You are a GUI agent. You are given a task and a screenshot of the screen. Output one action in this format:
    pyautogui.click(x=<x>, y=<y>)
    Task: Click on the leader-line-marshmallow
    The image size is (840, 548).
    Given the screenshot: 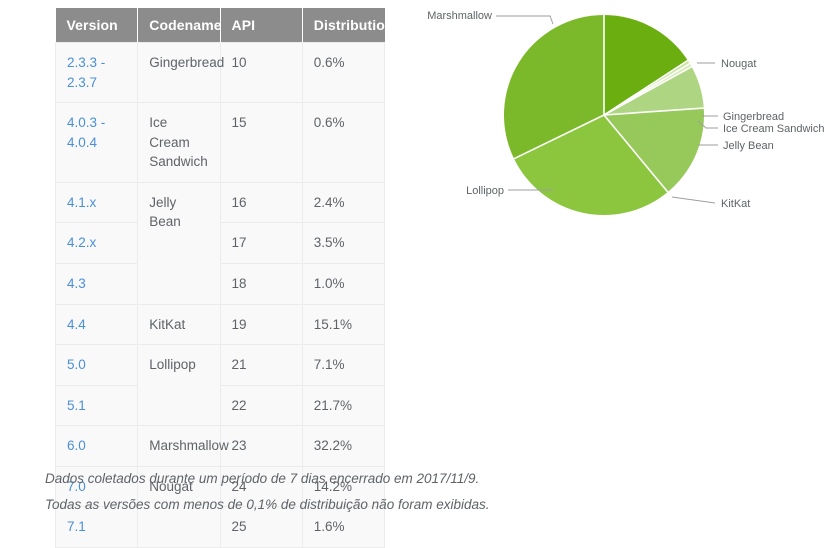 What is the action you would take?
    pyautogui.click(x=525, y=20)
    